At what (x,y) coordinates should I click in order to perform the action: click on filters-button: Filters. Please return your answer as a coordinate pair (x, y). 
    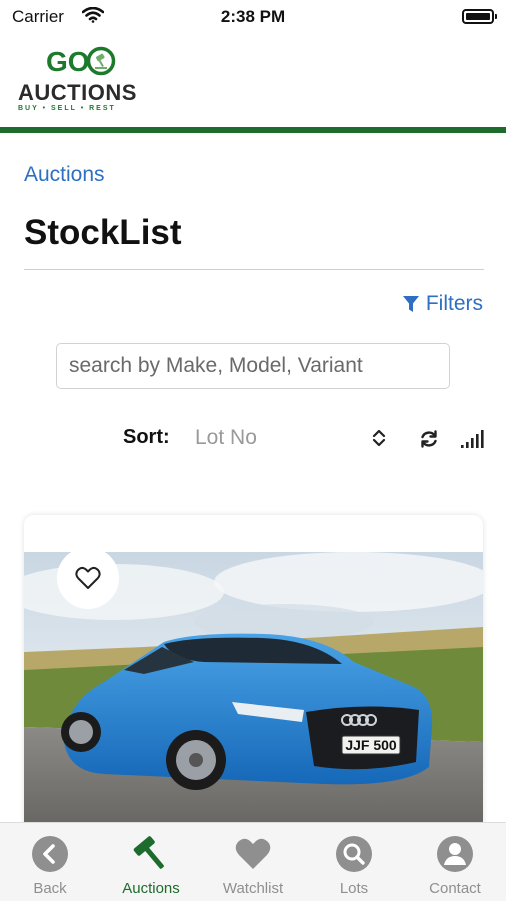
    Looking at the image, I should click on (442, 304).